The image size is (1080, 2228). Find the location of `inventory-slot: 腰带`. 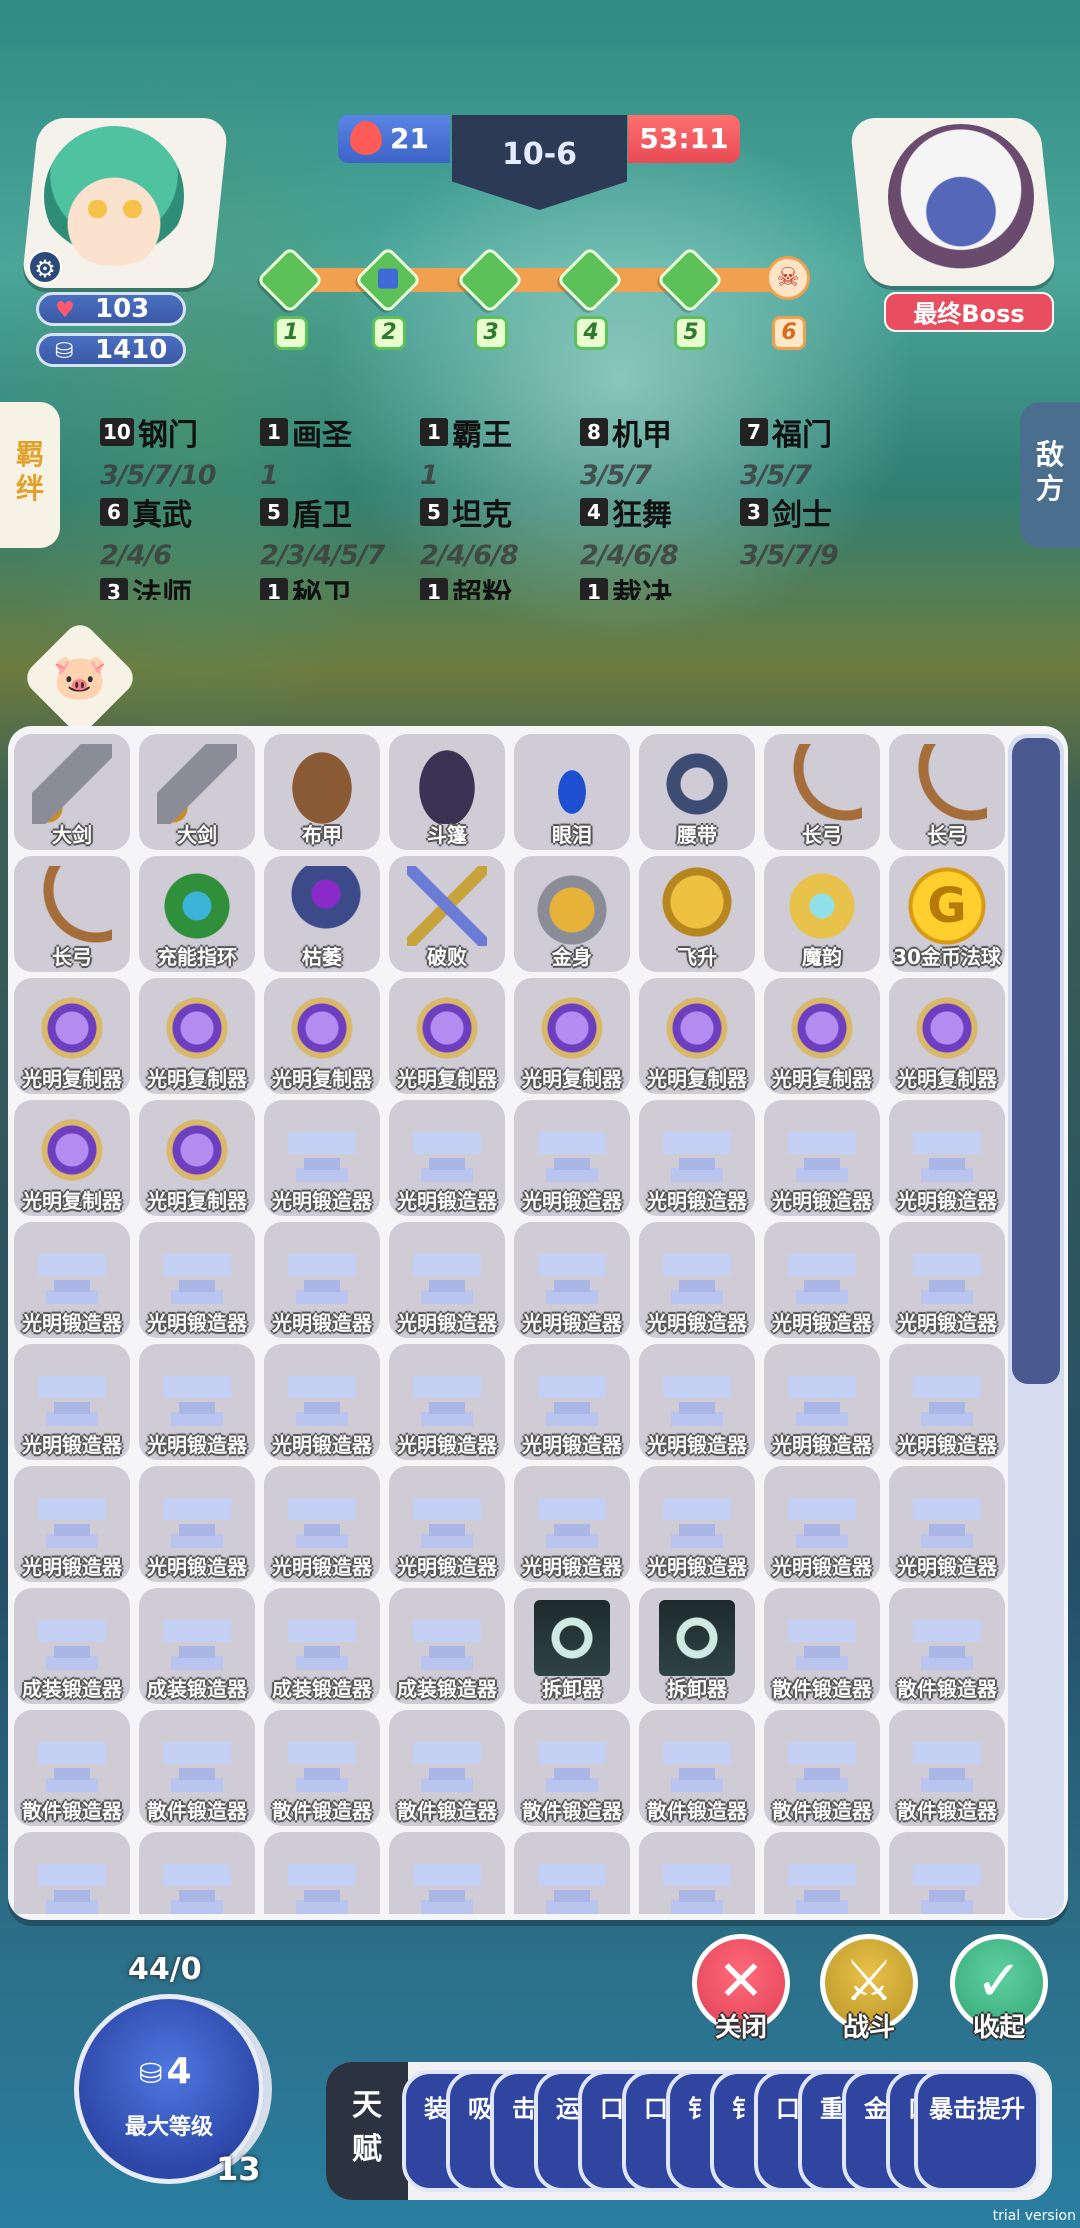

inventory-slot: 腰带 is located at coordinates (697, 792).